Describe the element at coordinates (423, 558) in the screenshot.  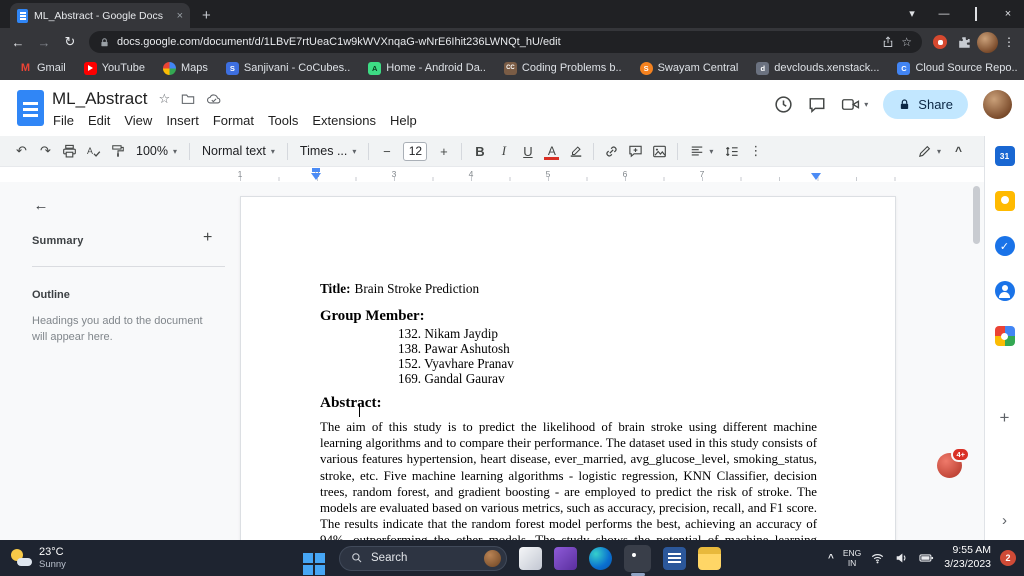
I see `taskbar-search-box: Search` at that location.